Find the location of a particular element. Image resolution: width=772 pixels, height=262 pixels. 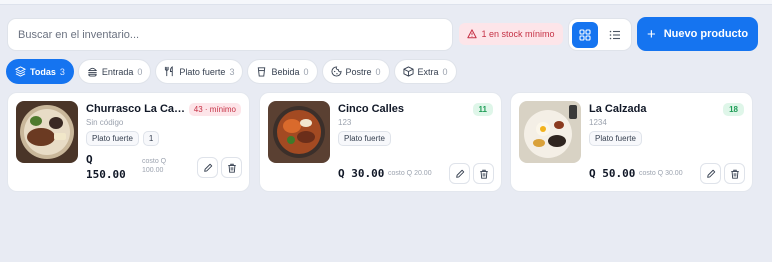

product-name: La Calzada is located at coordinates (618, 109).